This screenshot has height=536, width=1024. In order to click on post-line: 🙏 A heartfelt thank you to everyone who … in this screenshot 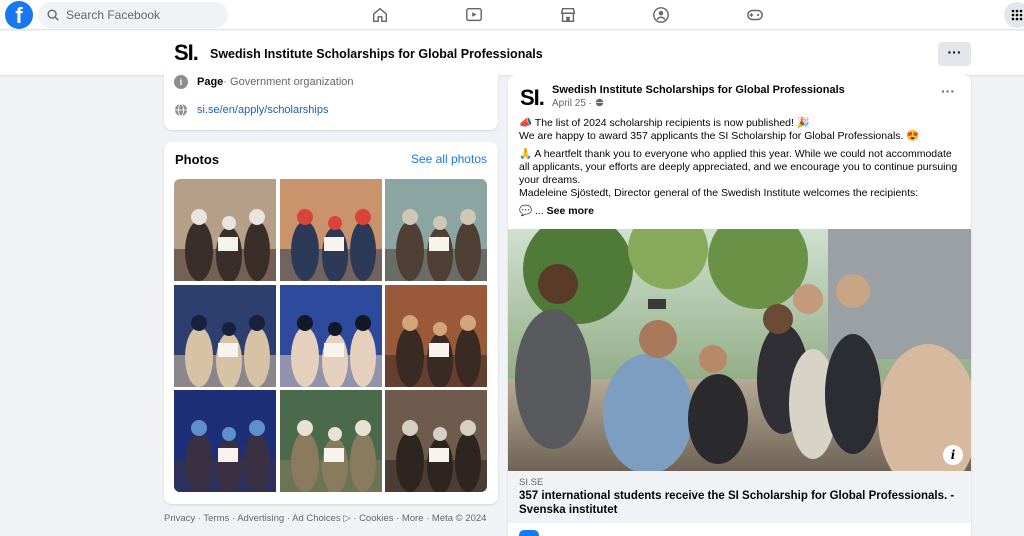, I will do `click(740, 174)`.